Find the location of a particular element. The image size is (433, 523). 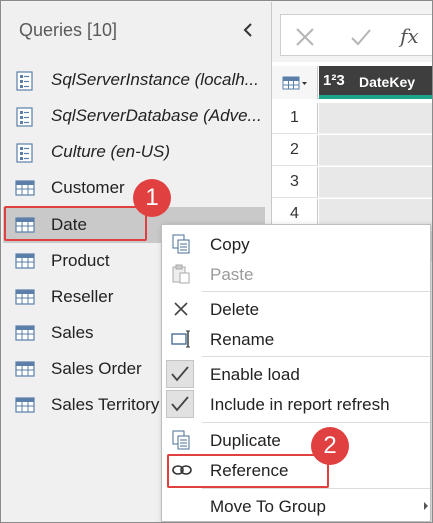

query-item-label: Sales Order is located at coordinates (96, 368).